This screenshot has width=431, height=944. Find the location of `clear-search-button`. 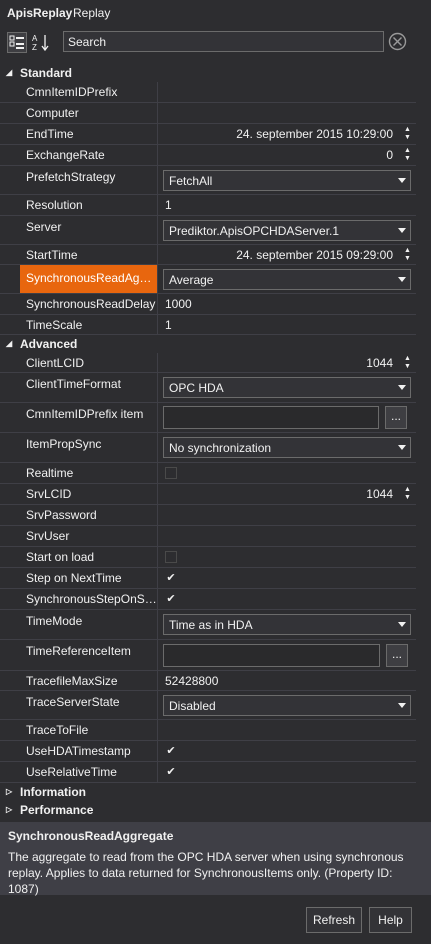

clear-search-button is located at coordinates (397, 41).